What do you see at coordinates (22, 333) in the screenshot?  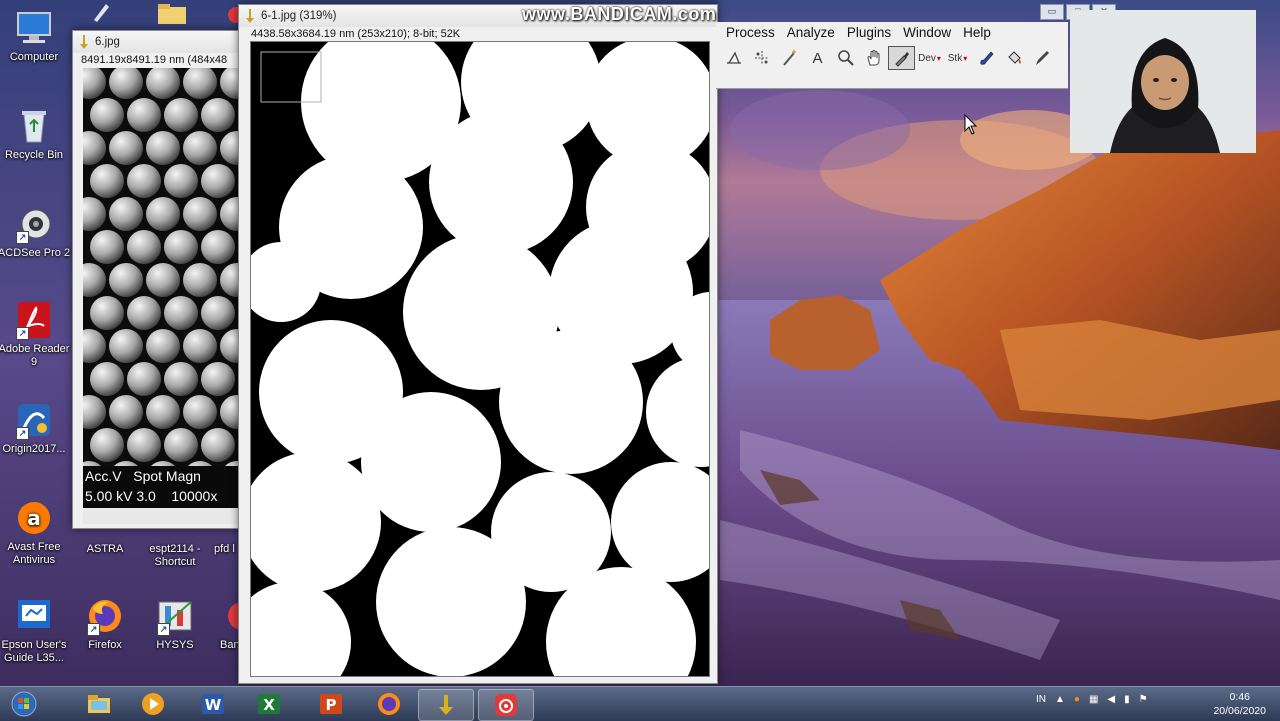 I see `shortcut-arrow-icon: ↗` at bounding box center [22, 333].